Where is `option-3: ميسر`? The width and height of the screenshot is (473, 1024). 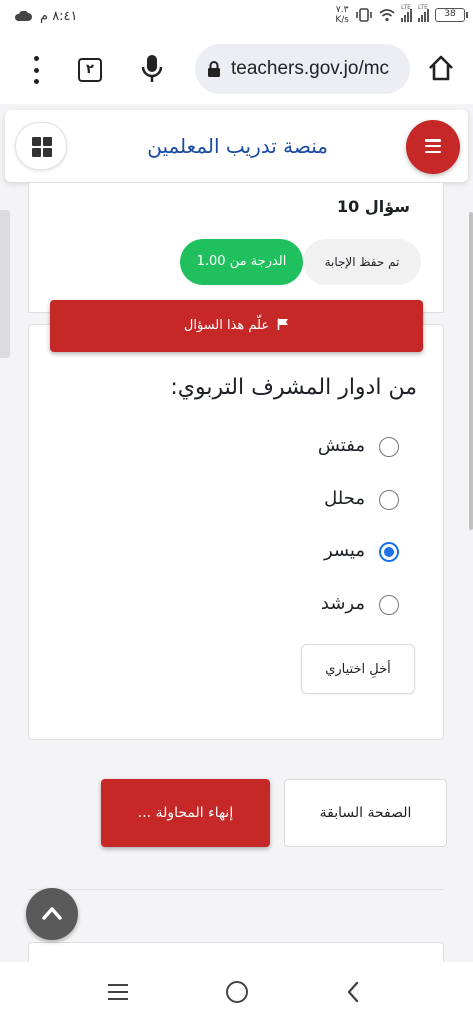
option-3: ميسر is located at coordinates (339, 552).